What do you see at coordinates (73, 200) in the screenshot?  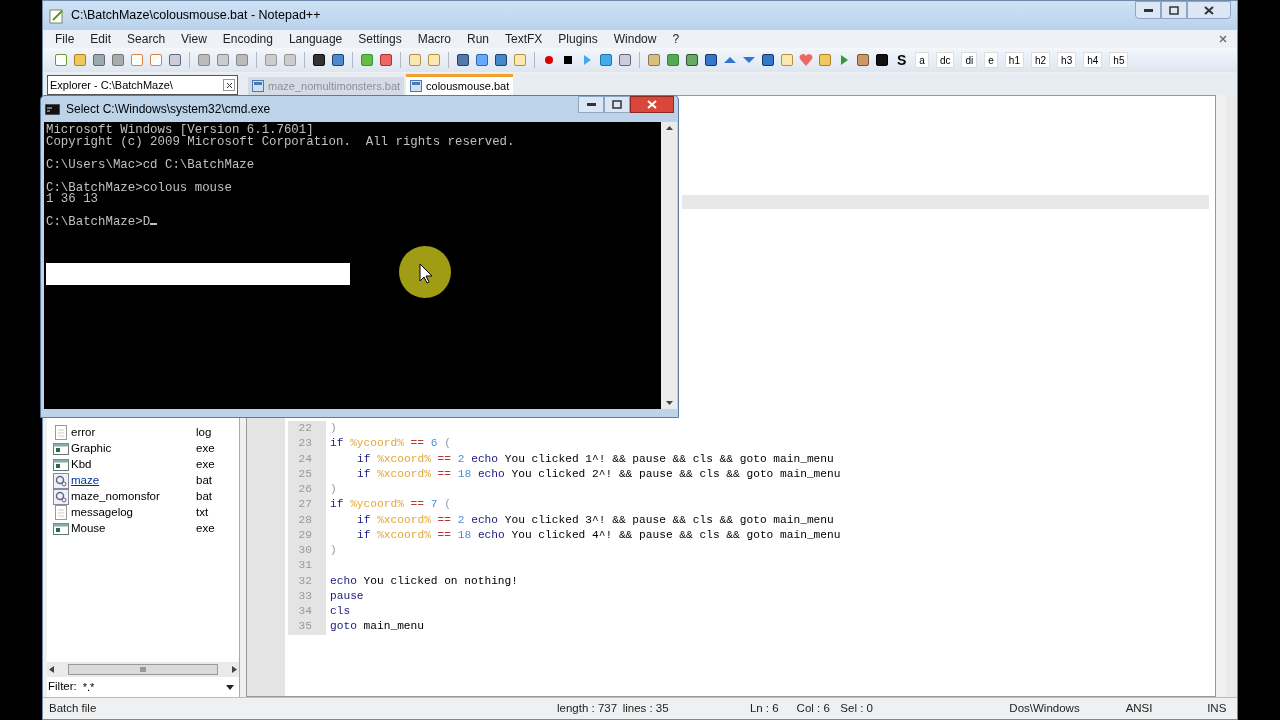 I see `console-line: 1 36 13` at bounding box center [73, 200].